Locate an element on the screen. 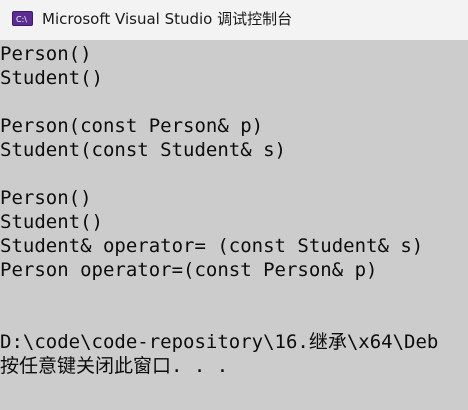 This screenshot has width=468, height=410. console-line: Student(const Student& s) is located at coordinates (143, 150).